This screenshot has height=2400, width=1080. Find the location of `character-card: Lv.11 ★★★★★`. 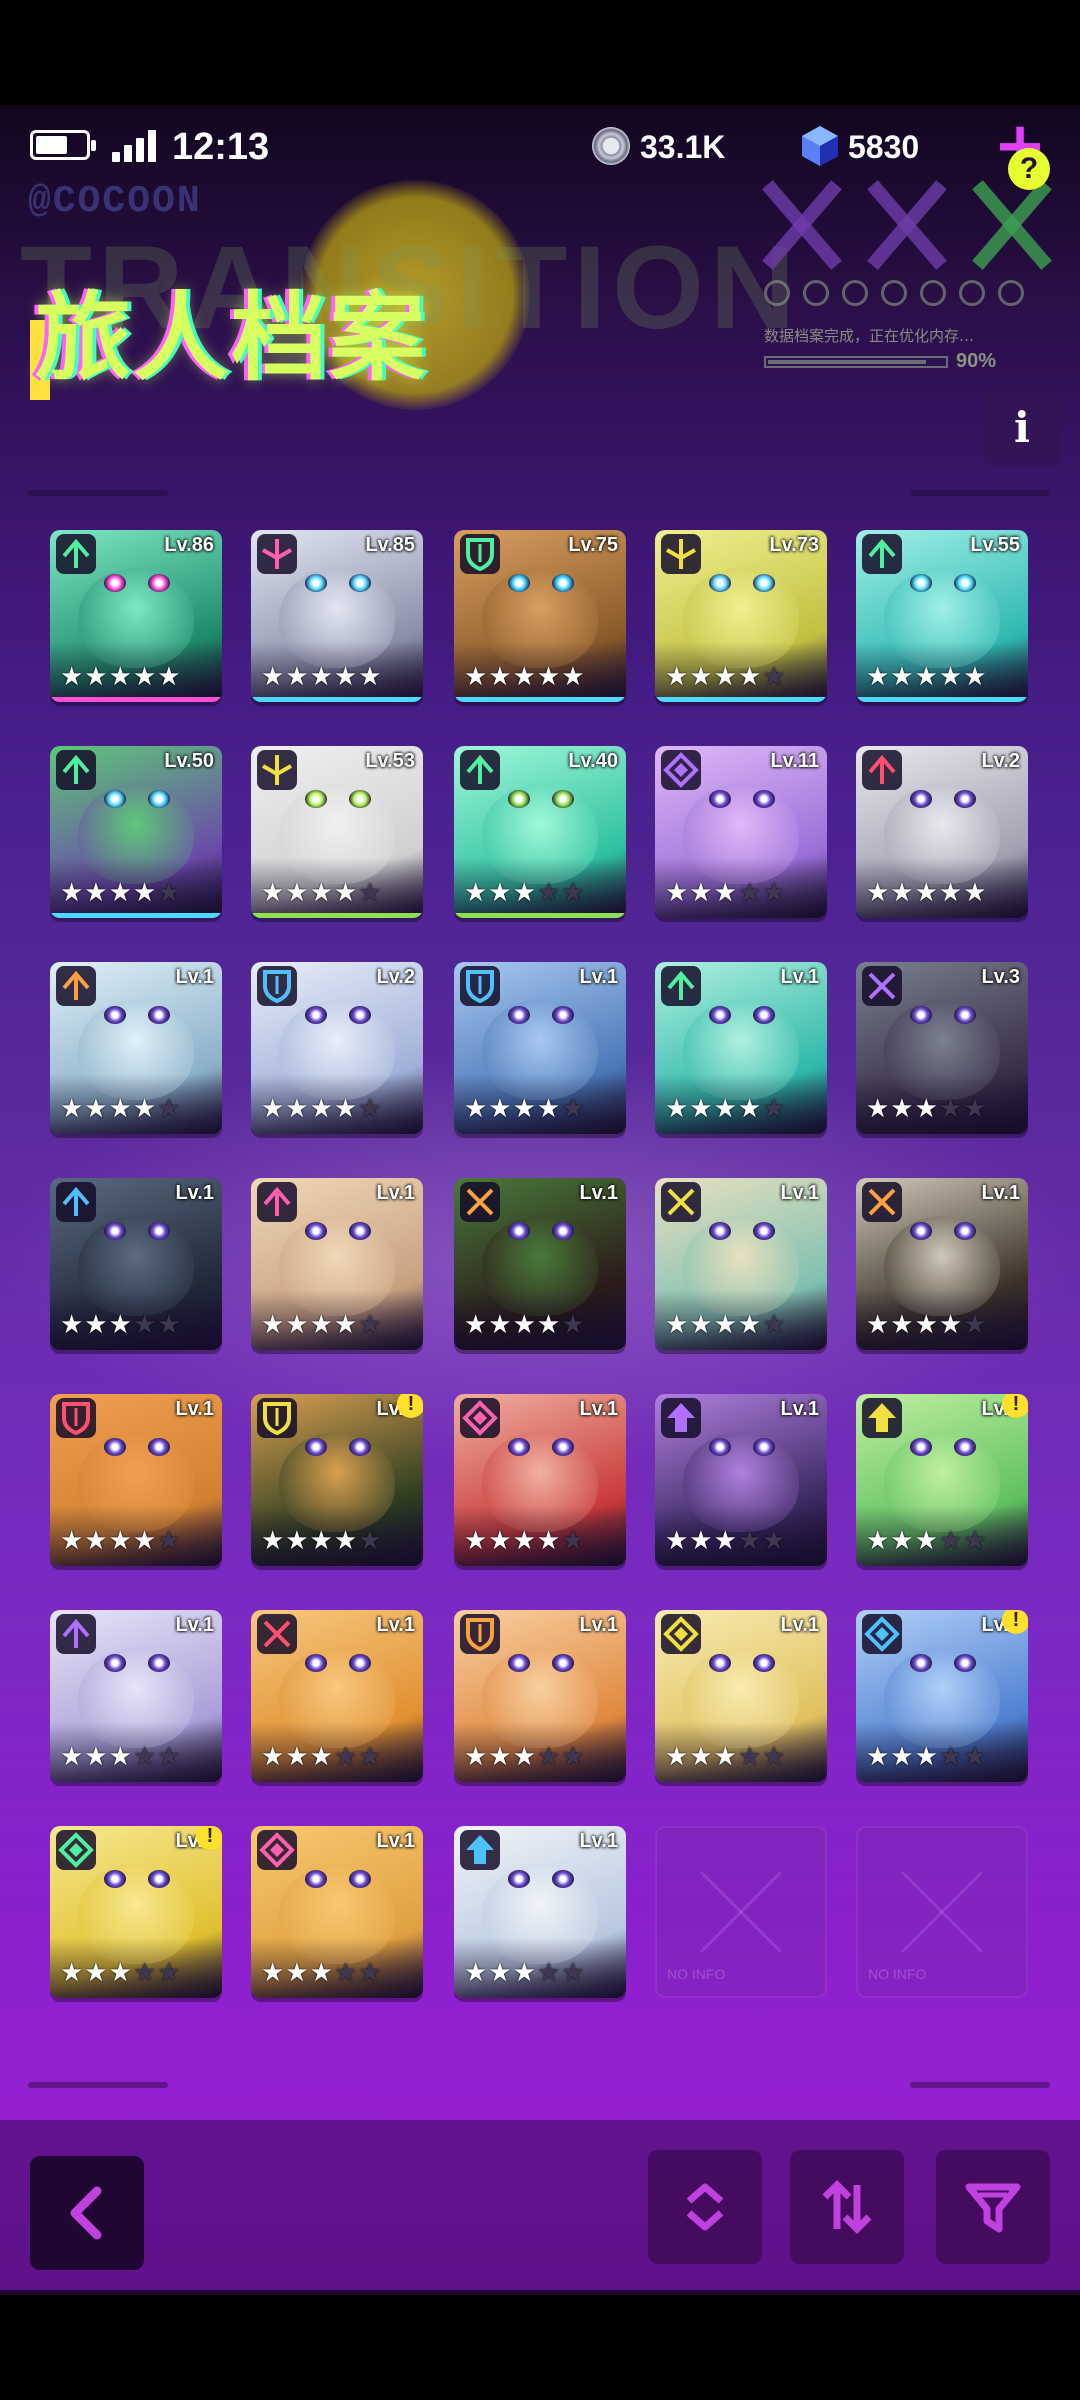

character-card: Lv.11 ★★★★★ is located at coordinates (741, 832).